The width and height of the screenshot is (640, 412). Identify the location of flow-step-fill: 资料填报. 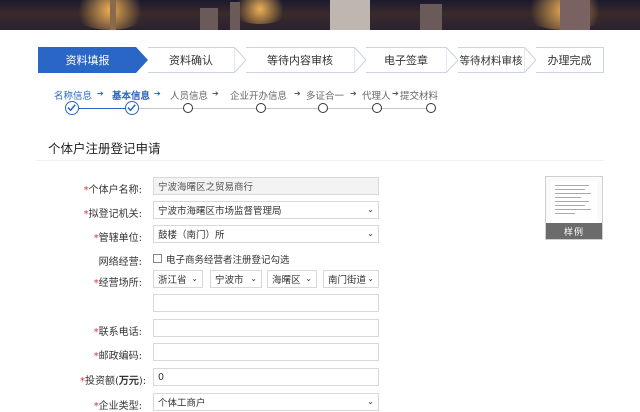
(87, 60).